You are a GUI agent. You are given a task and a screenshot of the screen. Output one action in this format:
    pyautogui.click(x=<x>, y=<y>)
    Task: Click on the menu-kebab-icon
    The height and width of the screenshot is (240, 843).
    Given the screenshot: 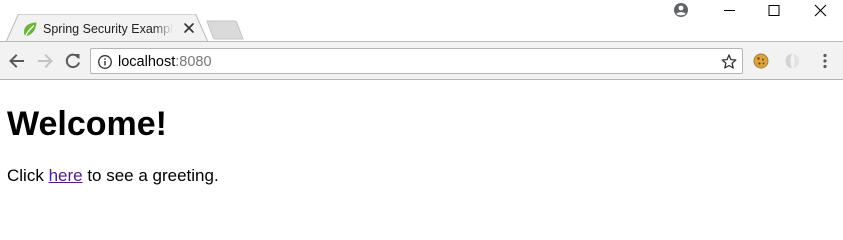 What is the action you would take?
    pyautogui.click(x=825, y=61)
    